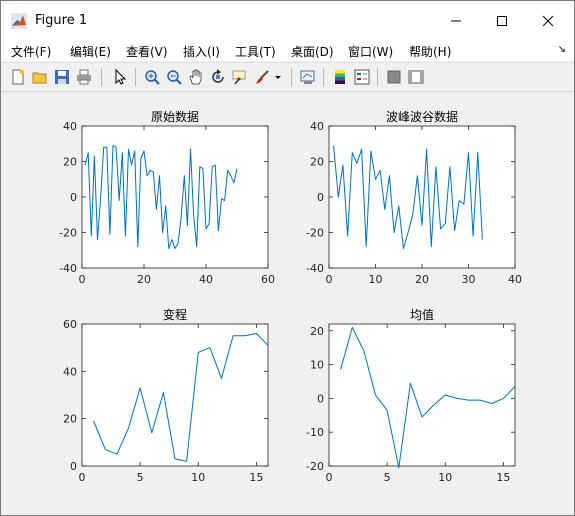 The height and width of the screenshot is (516, 575). What do you see at coordinates (31, 51) in the screenshot?
I see `menu-file: 文件(F)` at bounding box center [31, 51].